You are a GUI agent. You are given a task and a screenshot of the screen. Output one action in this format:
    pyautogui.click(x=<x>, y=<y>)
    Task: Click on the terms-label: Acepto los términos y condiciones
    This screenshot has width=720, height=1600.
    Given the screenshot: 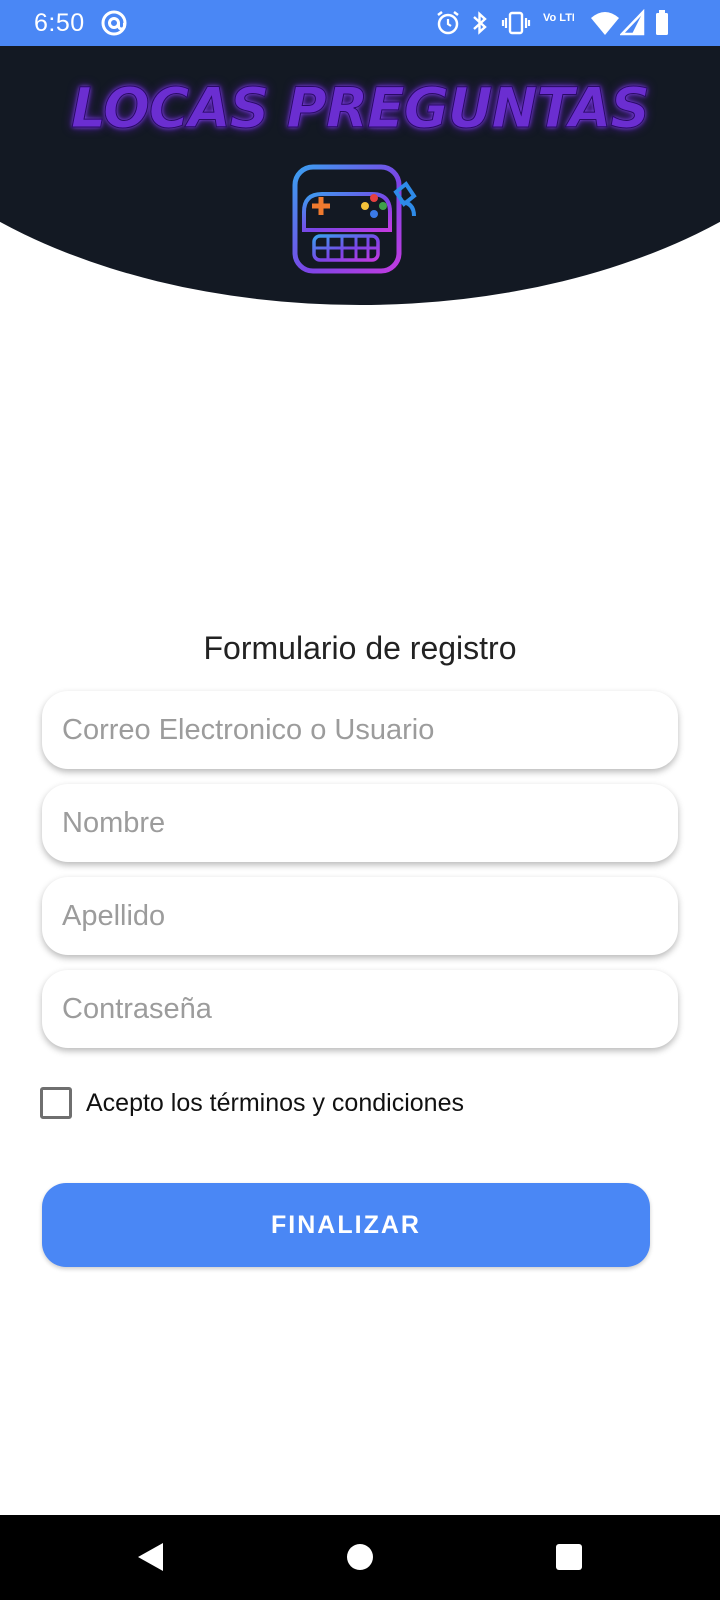 What is the action you would take?
    pyautogui.click(x=275, y=1102)
    